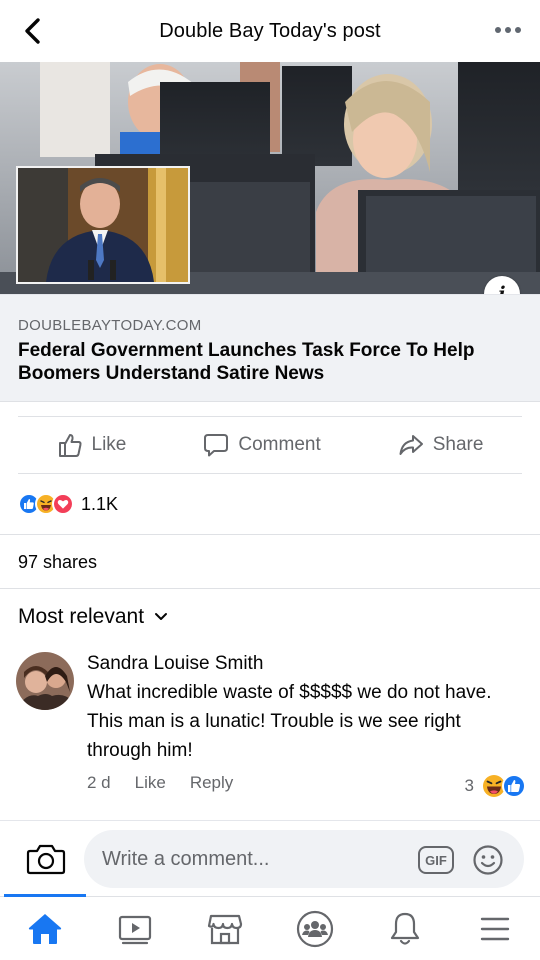 The image size is (540, 960). I want to click on comment-reply-button: Reply, so click(211, 783).